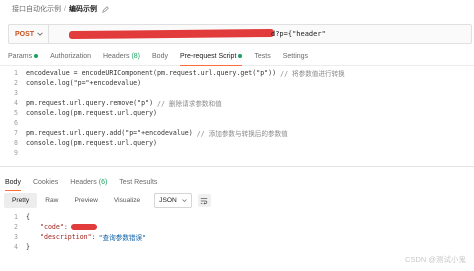 This screenshot has height=271, width=474. What do you see at coordinates (211, 56) in the screenshot?
I see `tab-pre-request-script: Pre-request Script` at bounding box center [211, 56].